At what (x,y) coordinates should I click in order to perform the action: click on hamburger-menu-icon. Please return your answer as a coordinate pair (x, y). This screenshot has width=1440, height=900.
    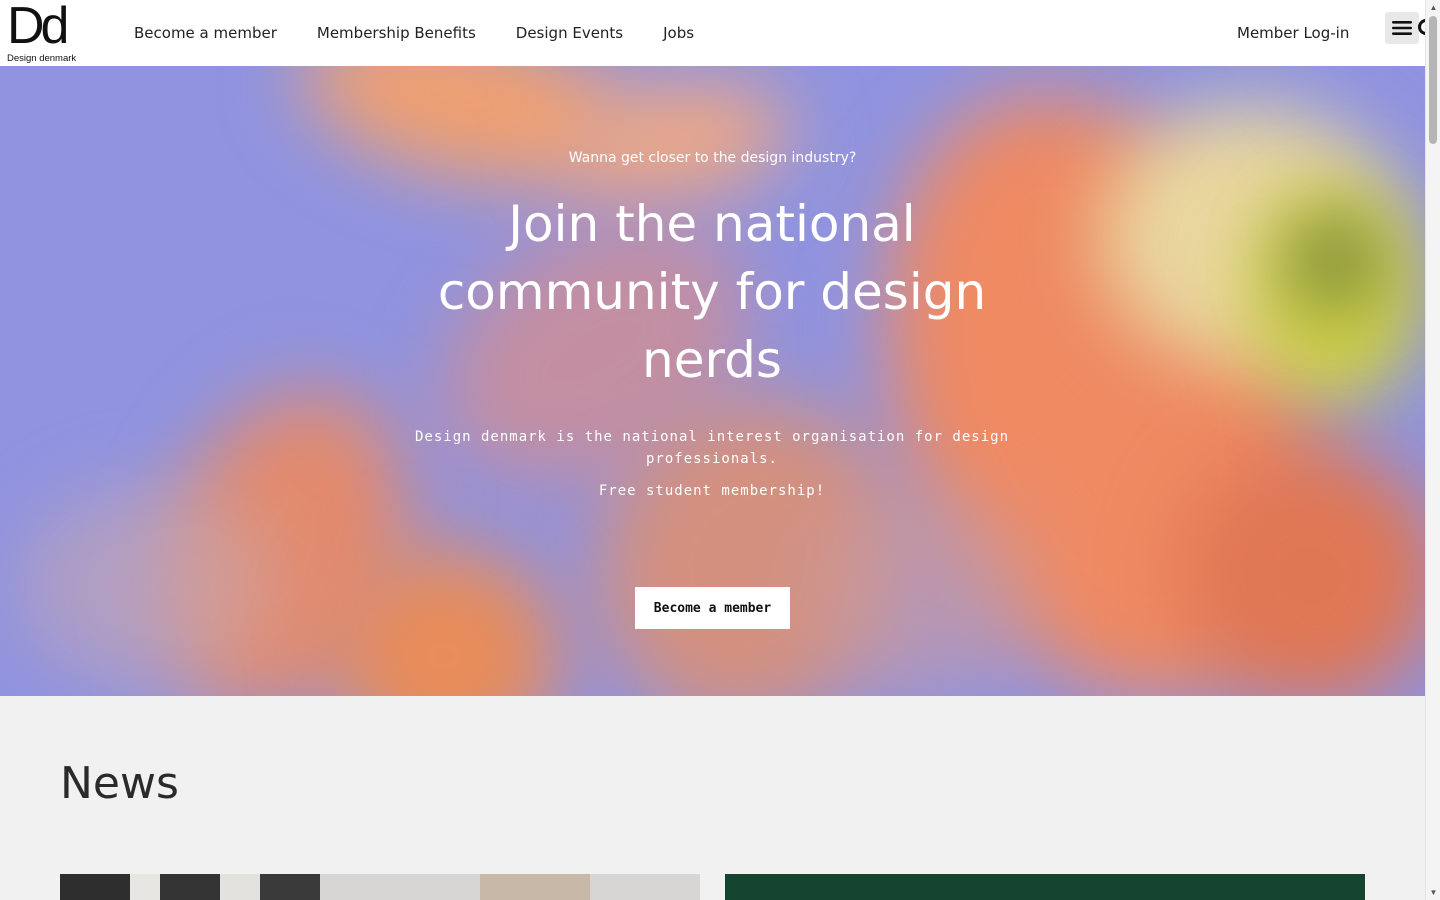
    Looking at the image, I should click on (1402, 28).